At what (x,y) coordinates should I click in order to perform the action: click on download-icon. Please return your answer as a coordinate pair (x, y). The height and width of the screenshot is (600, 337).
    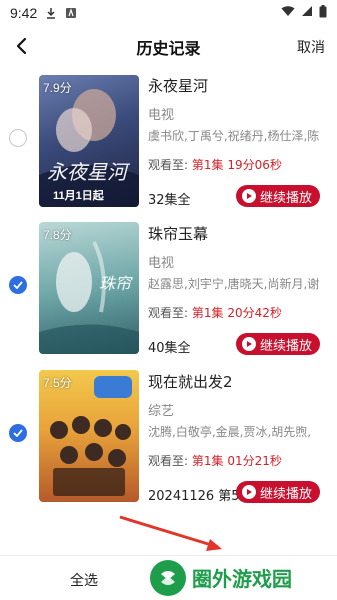
    Looking at the image, I should click on (51, 13).